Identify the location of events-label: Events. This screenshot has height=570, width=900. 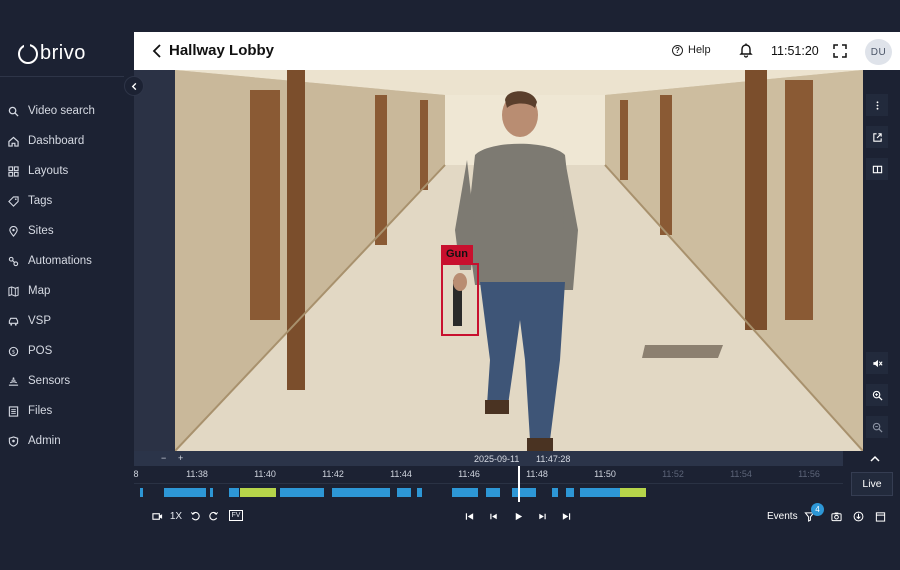
(782, 516).